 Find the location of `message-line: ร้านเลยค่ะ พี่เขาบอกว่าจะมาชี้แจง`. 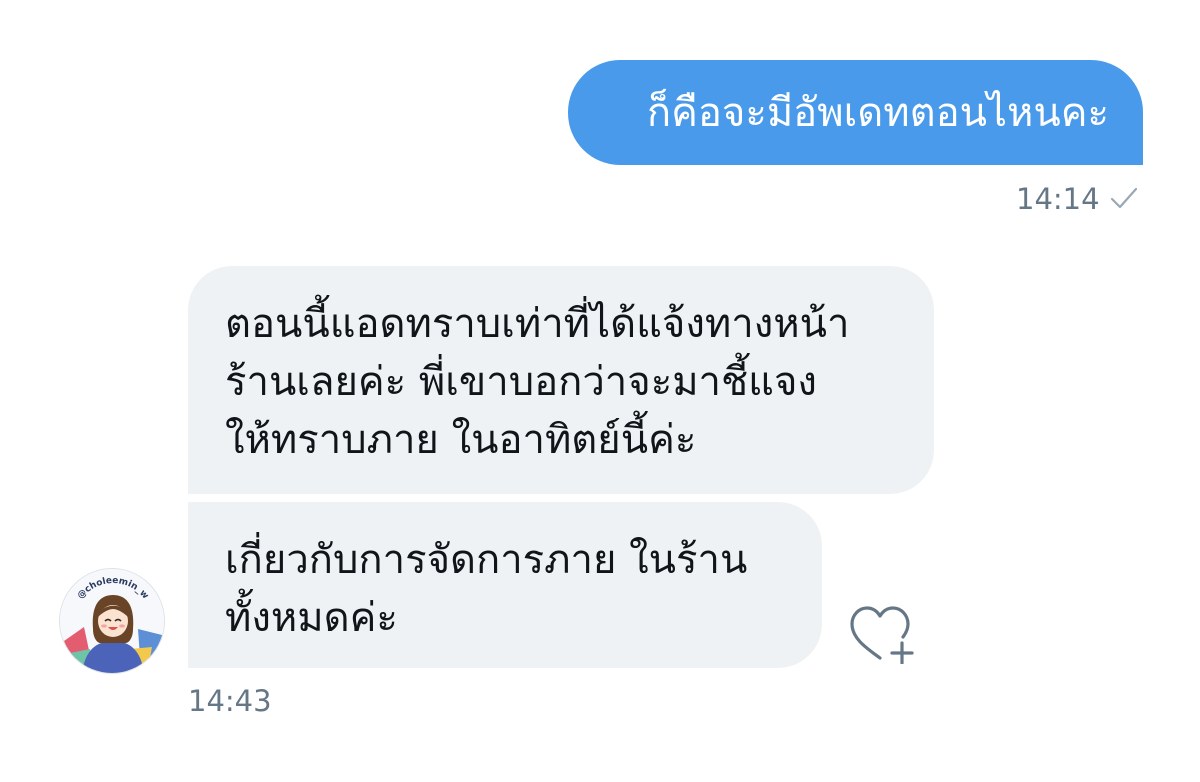

message-line: ร้านเลยค่ะ พี่เขาบอกว่าจะมาชี้แจง is located at coordinates (521, 382).